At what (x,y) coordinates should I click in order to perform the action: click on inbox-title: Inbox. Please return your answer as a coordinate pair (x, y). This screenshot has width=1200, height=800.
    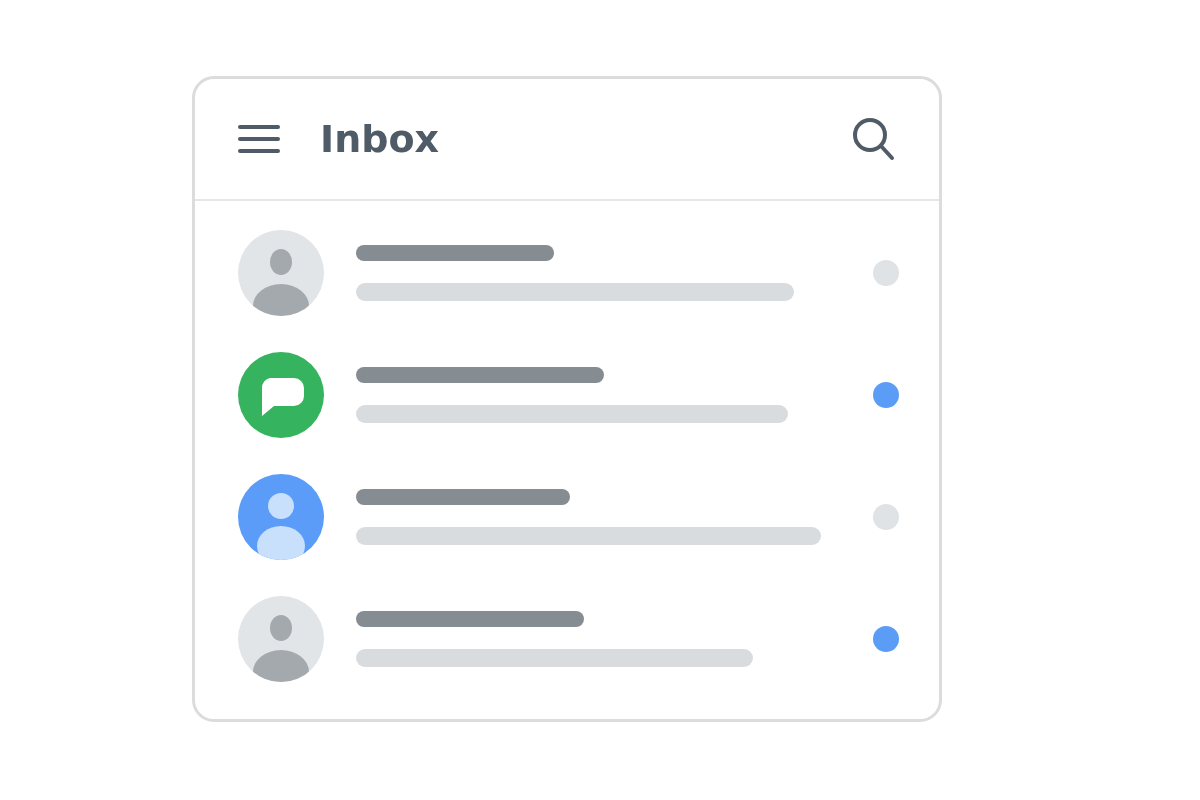
    Looking at the image, I should click on (380, 139).